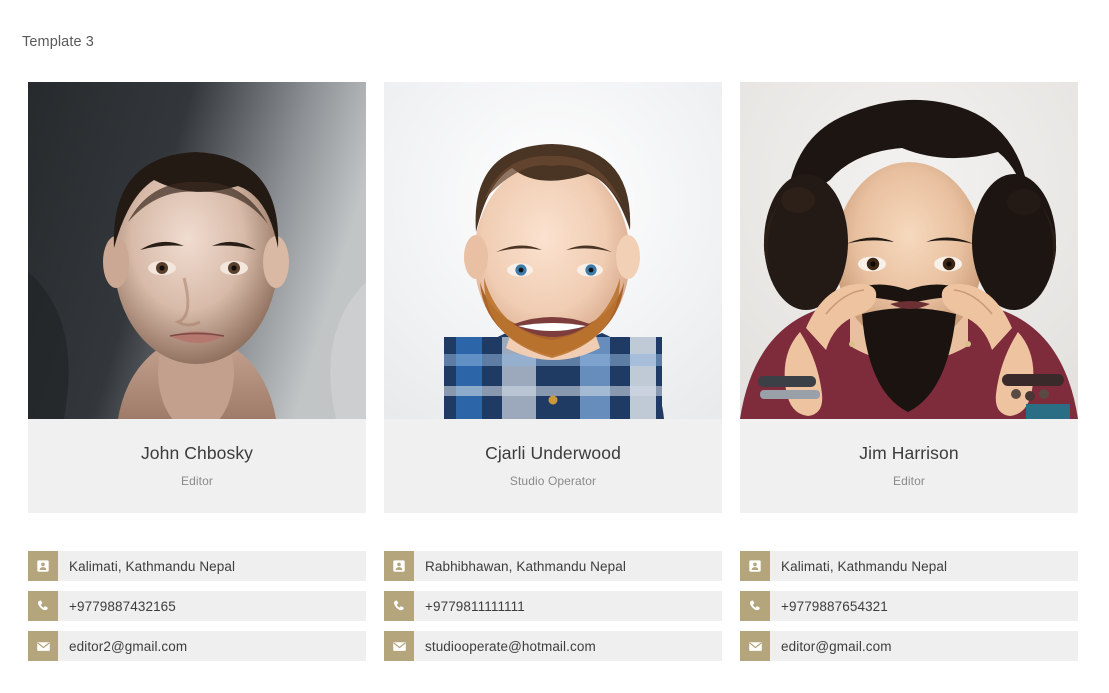 The image size is (1109, 693). Describe the element at coordinates (475, 606) in the screenshot. I see `contact-phone-text: +9779811111111` at that location.